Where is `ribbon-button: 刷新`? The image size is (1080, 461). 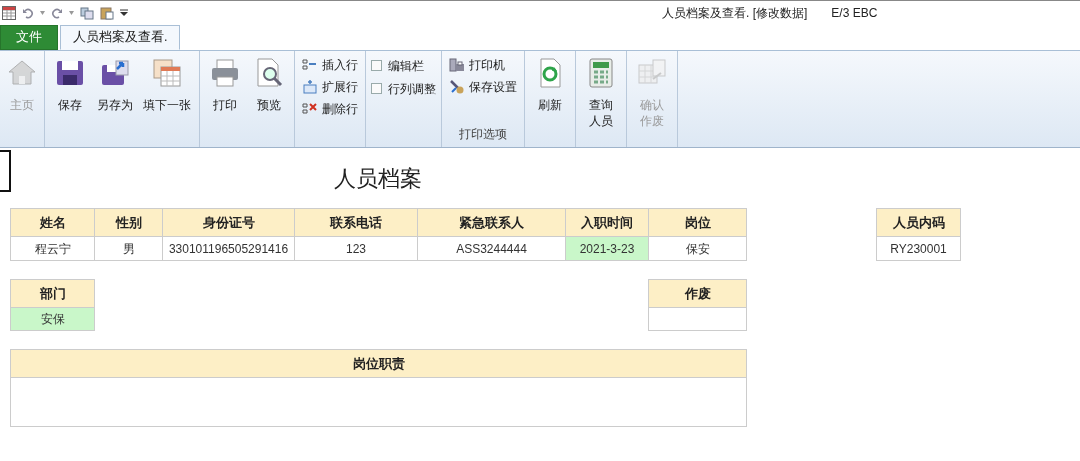
ribbon-button: 刷新 is located at coordinates (550, 100).